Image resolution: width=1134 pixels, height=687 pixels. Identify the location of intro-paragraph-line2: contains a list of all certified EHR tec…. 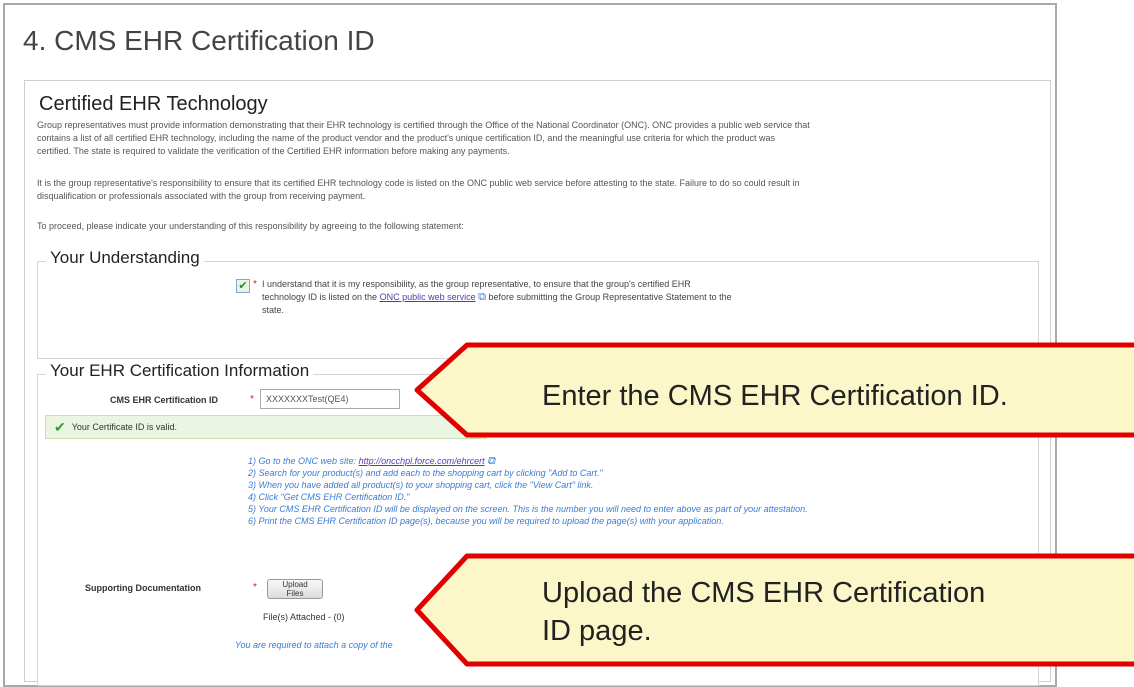
(406, 138).